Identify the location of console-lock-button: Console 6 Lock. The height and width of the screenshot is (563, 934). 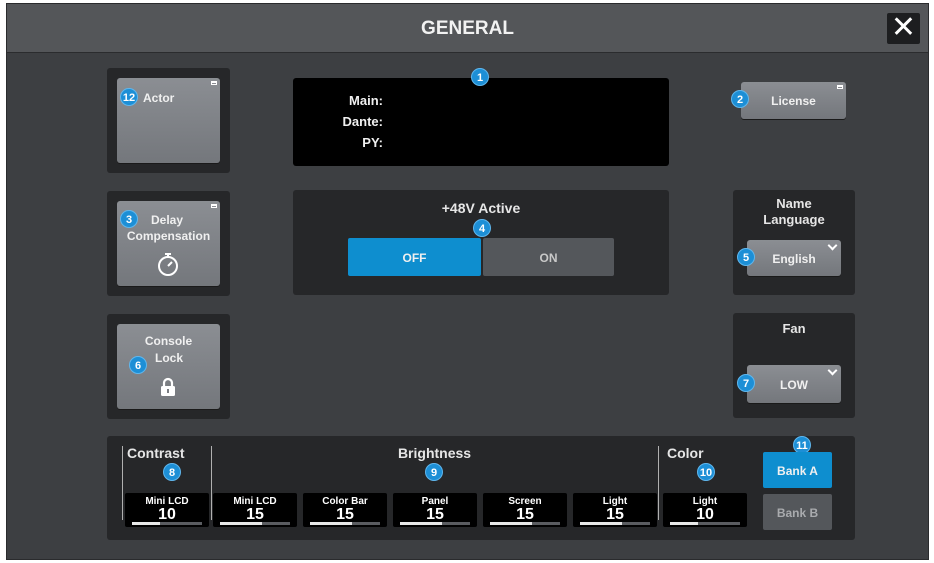
(168, 366).